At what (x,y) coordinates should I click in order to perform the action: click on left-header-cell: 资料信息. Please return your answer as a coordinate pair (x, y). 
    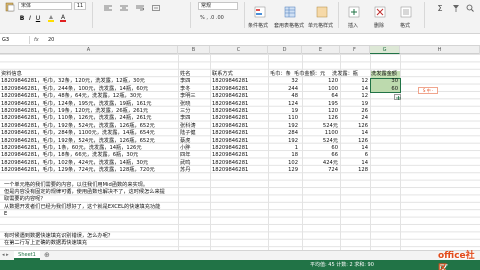
    Looking at the image, I should click on (11, 74).